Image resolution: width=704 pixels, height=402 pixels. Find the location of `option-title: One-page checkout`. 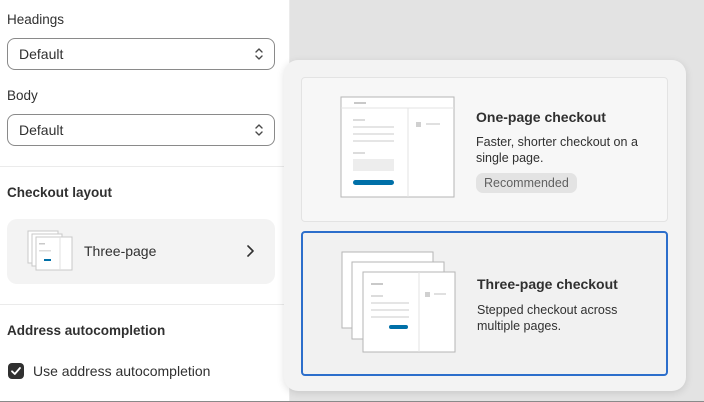

option-title: One-page checkout is located at coordinates (541, 117).